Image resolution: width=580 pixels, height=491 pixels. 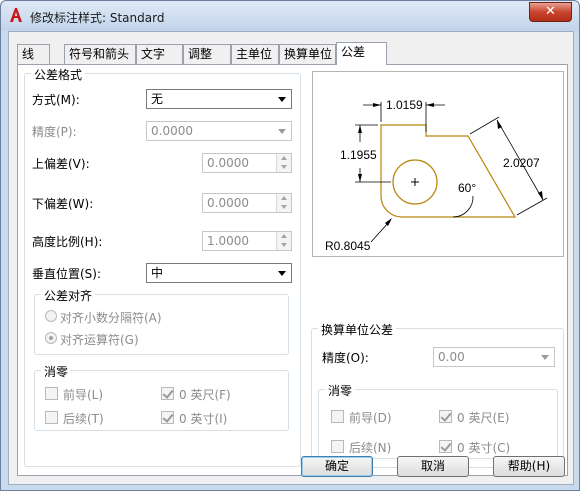 What do you see at coordinates (345, 358) in the screenshot?
I see `alt-precision-label: 精度(O):` at bounding box center [345, 358].